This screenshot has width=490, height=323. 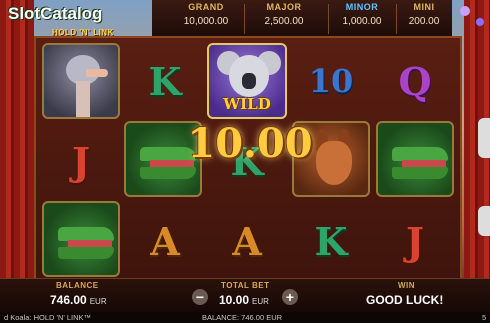 I want to click on increase-bet-button: +, so click(x=290, y=297).